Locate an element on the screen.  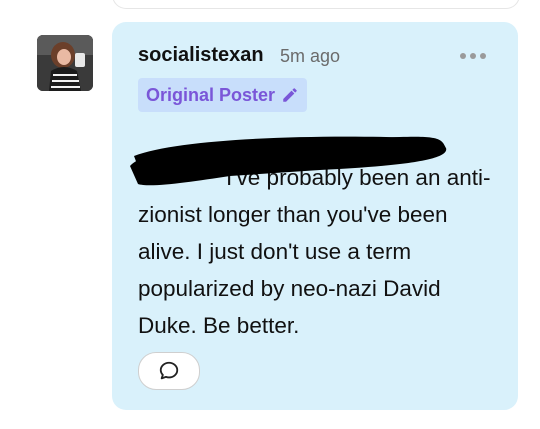
avatar is located at coordinates (65, 63).